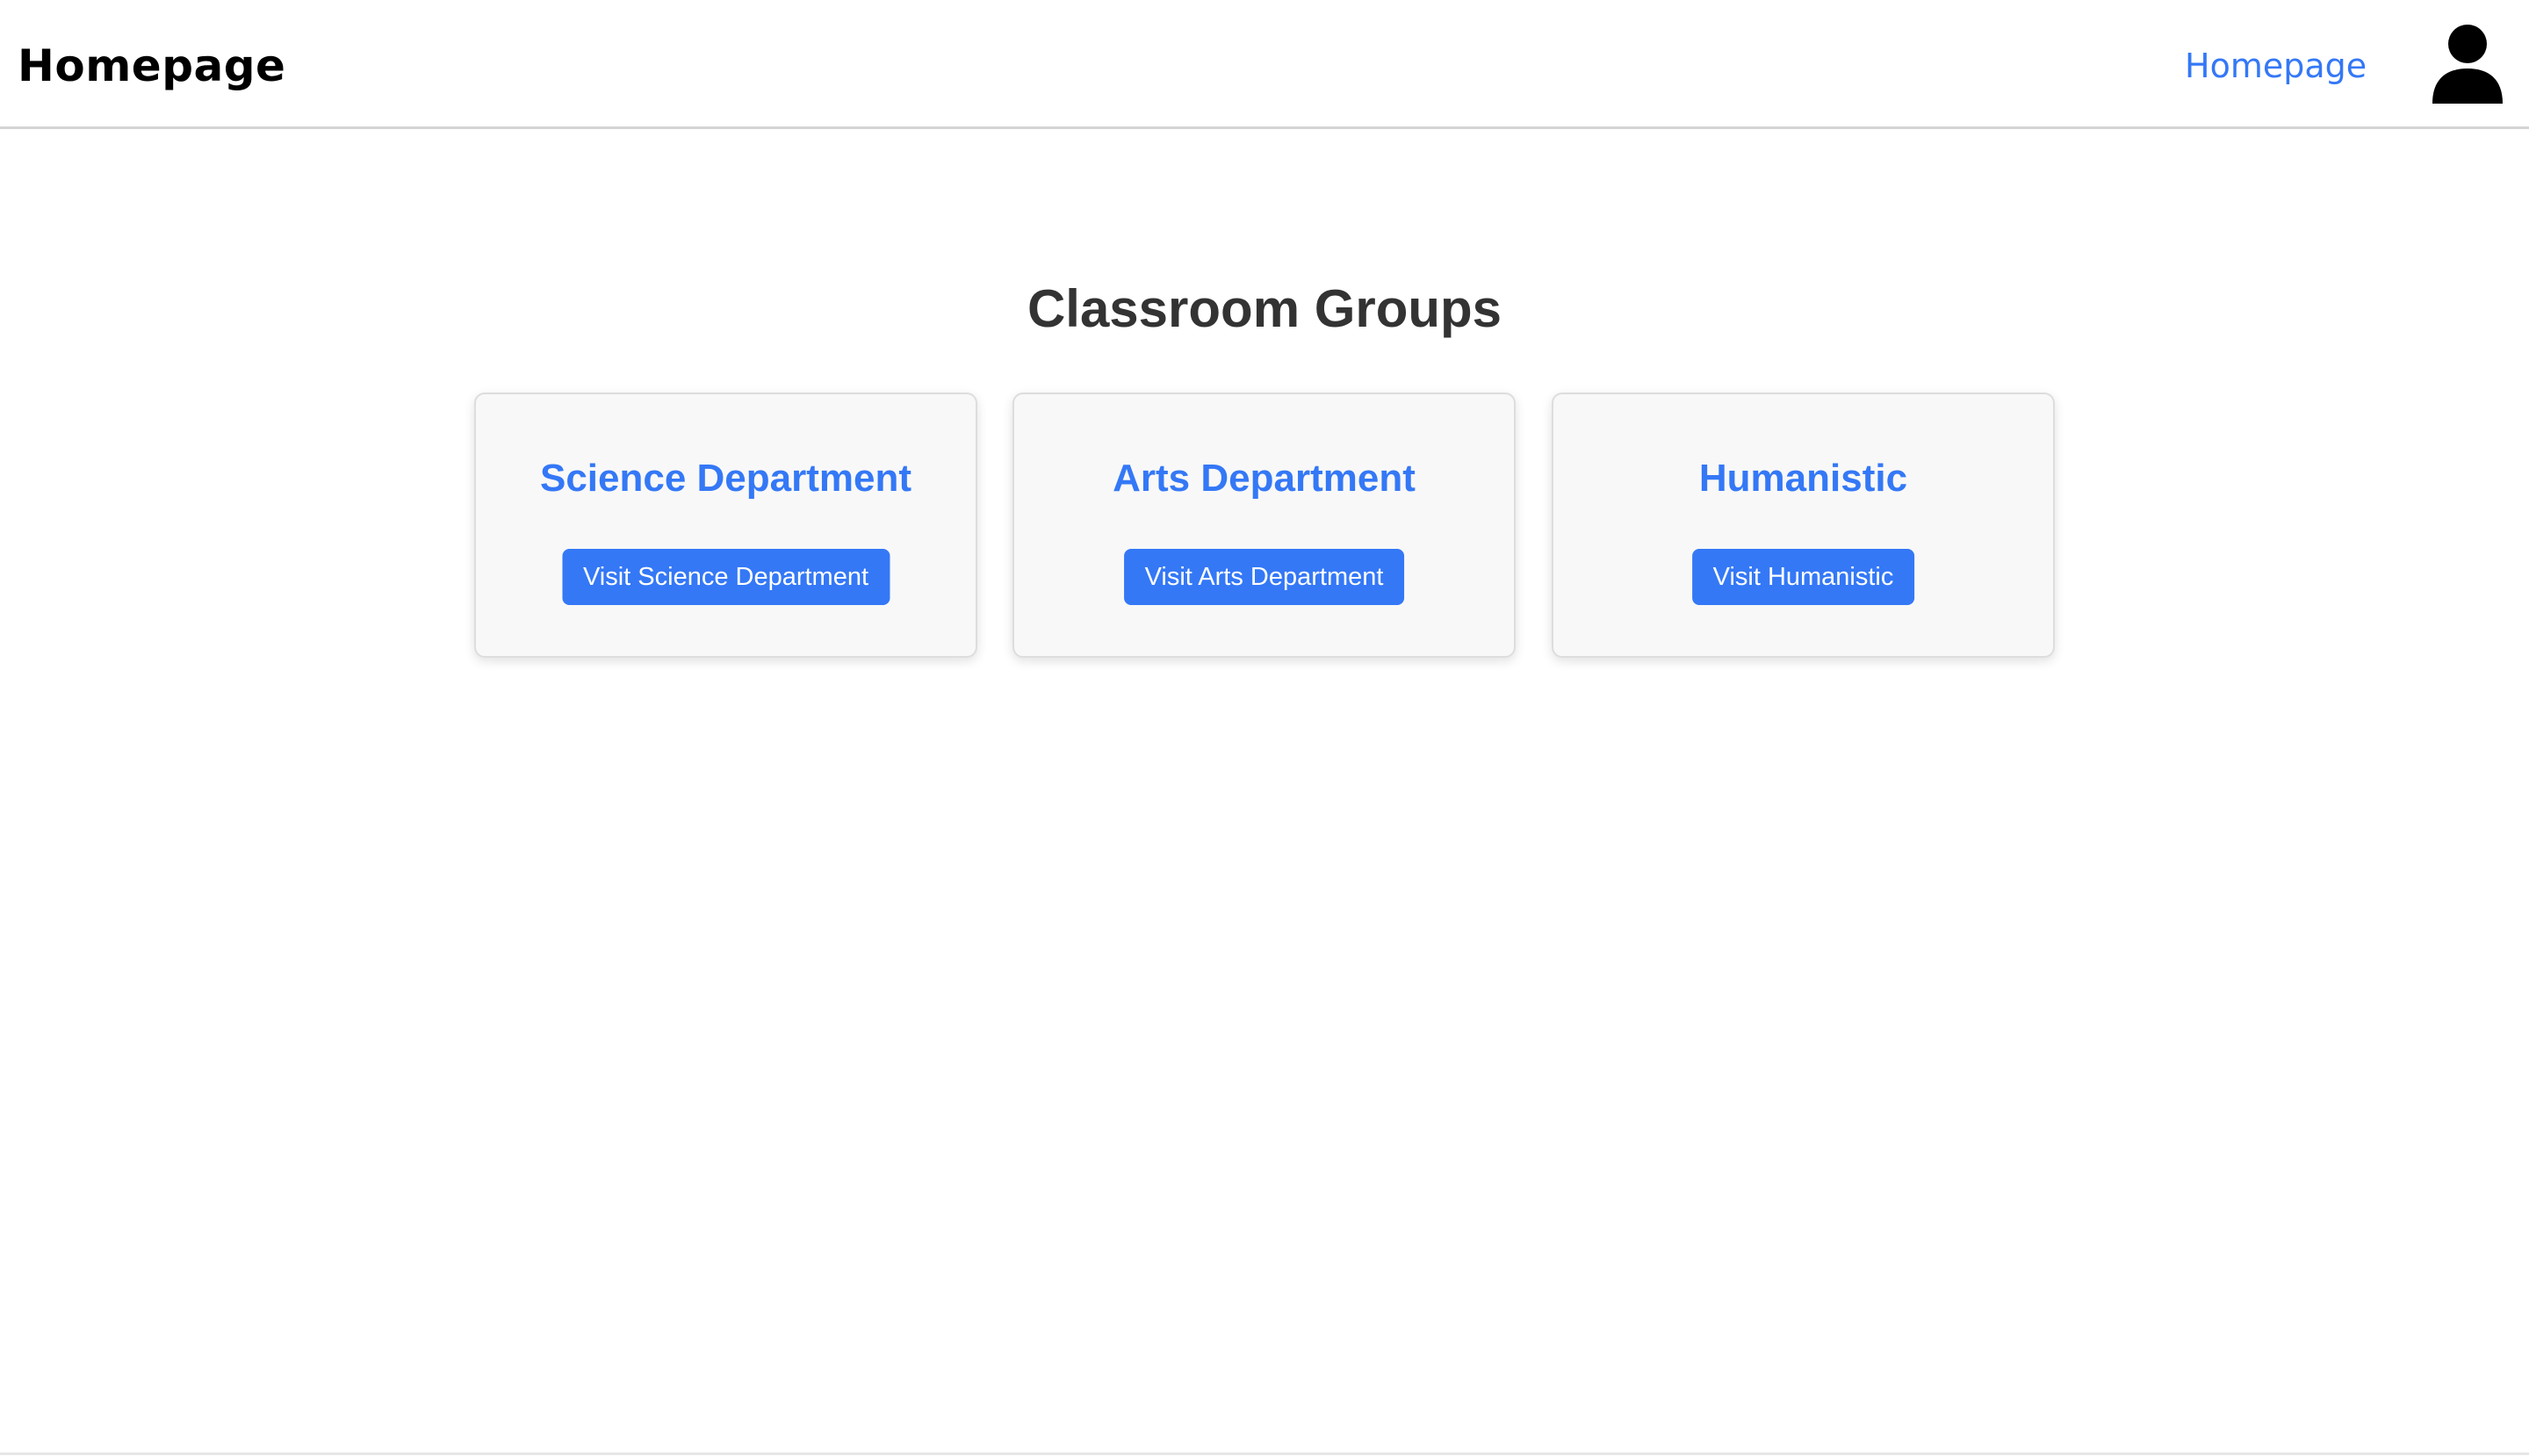  I want to click on user-icon, so click(2468, 64).